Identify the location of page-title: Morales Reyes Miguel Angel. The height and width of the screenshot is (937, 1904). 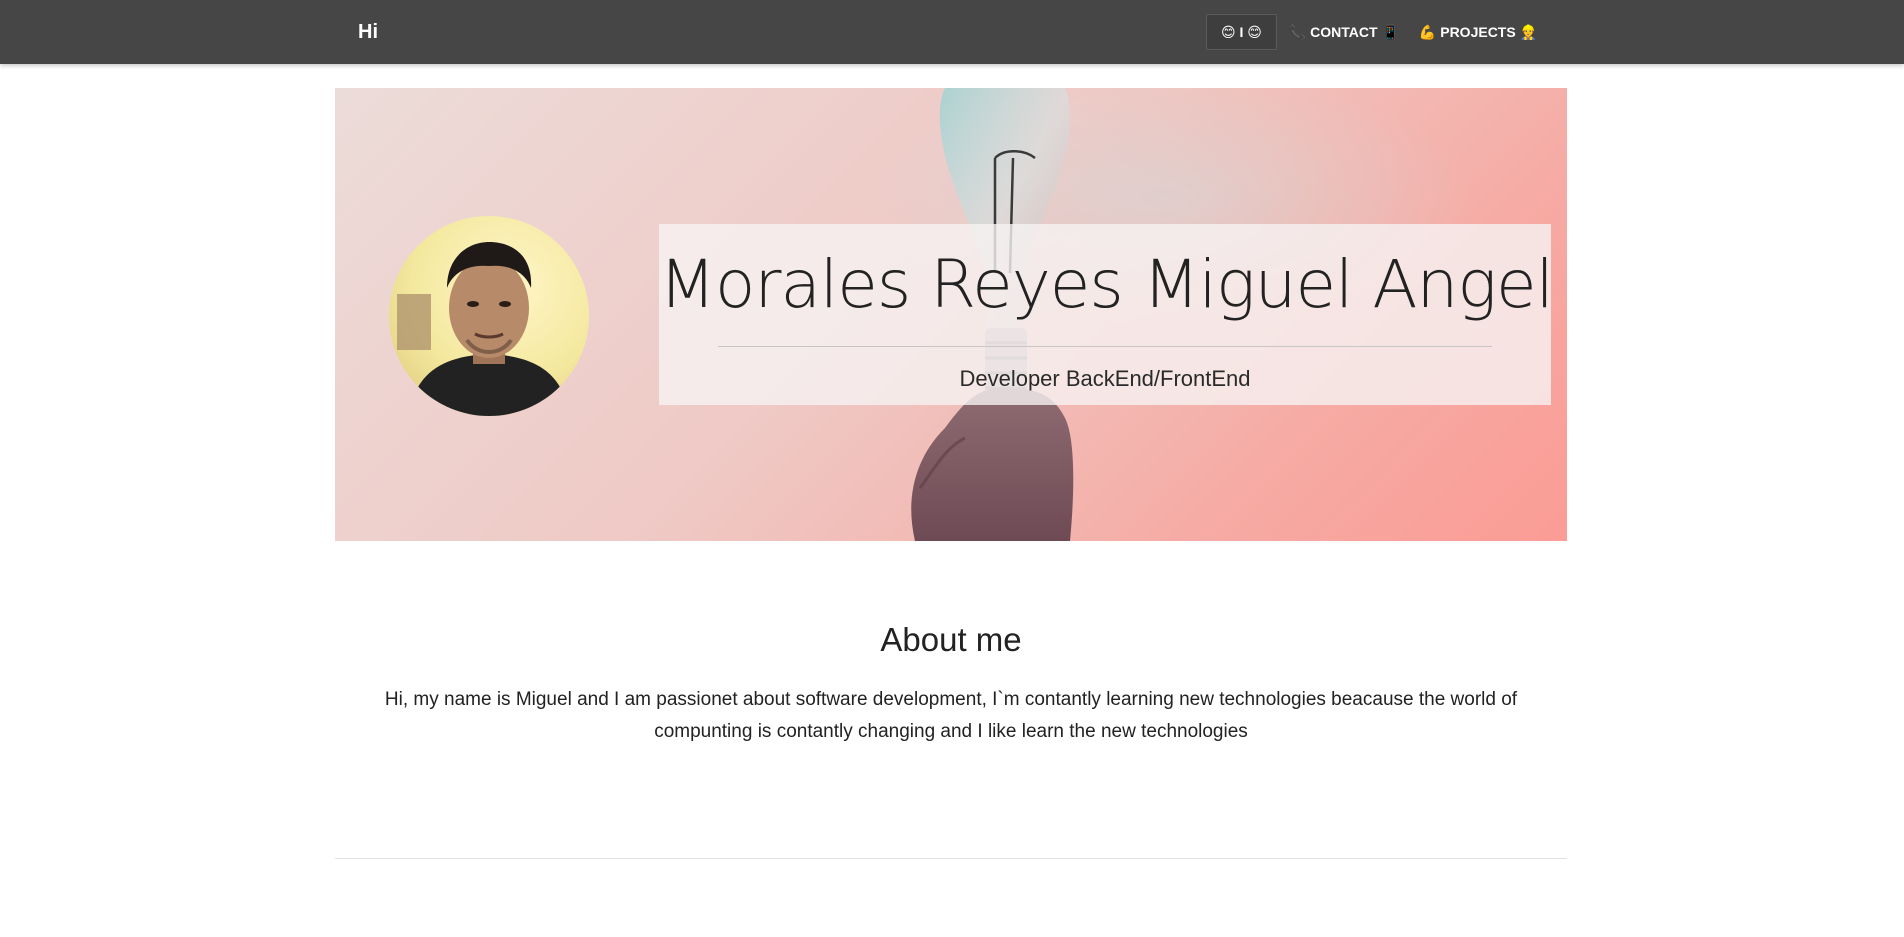
(1106, 284).